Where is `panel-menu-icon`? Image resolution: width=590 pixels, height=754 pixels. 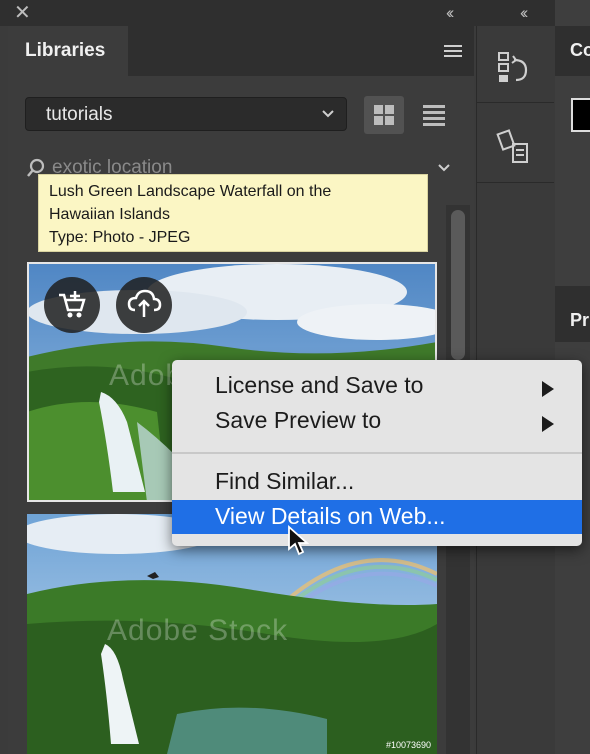
panel-menu-icon is located at coordinates (453, 52).